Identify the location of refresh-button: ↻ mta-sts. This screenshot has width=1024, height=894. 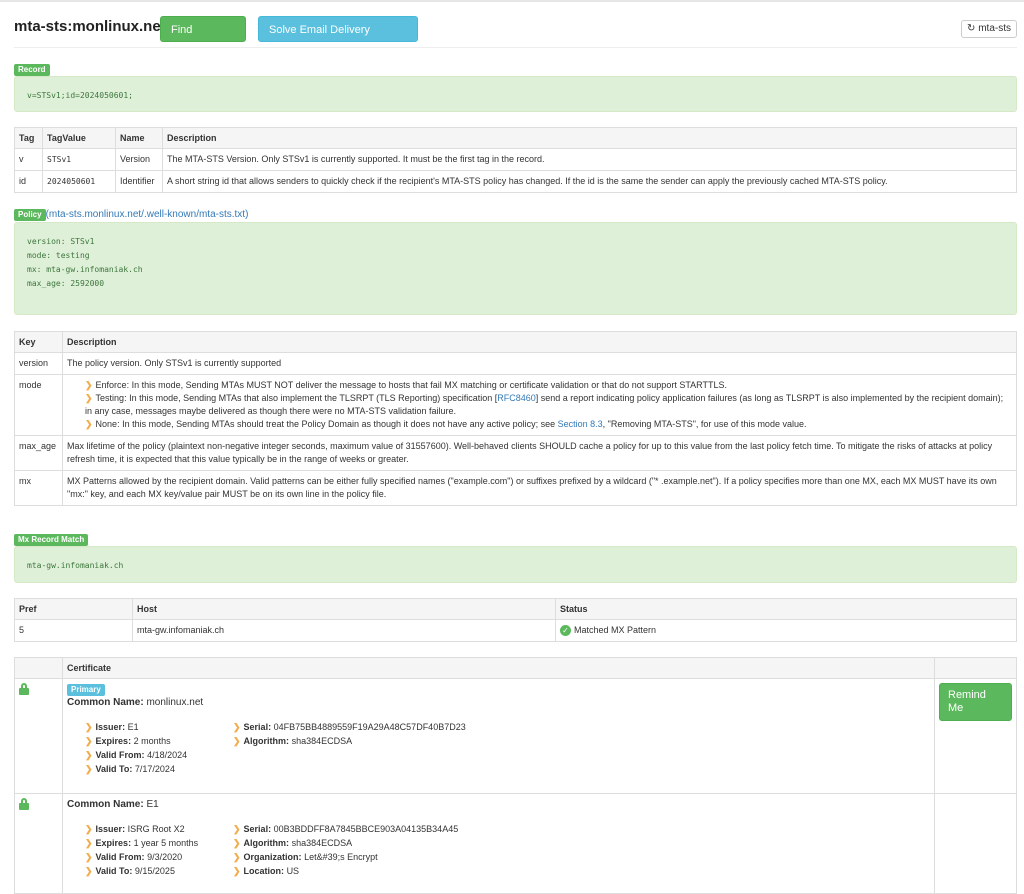
(989, 29).